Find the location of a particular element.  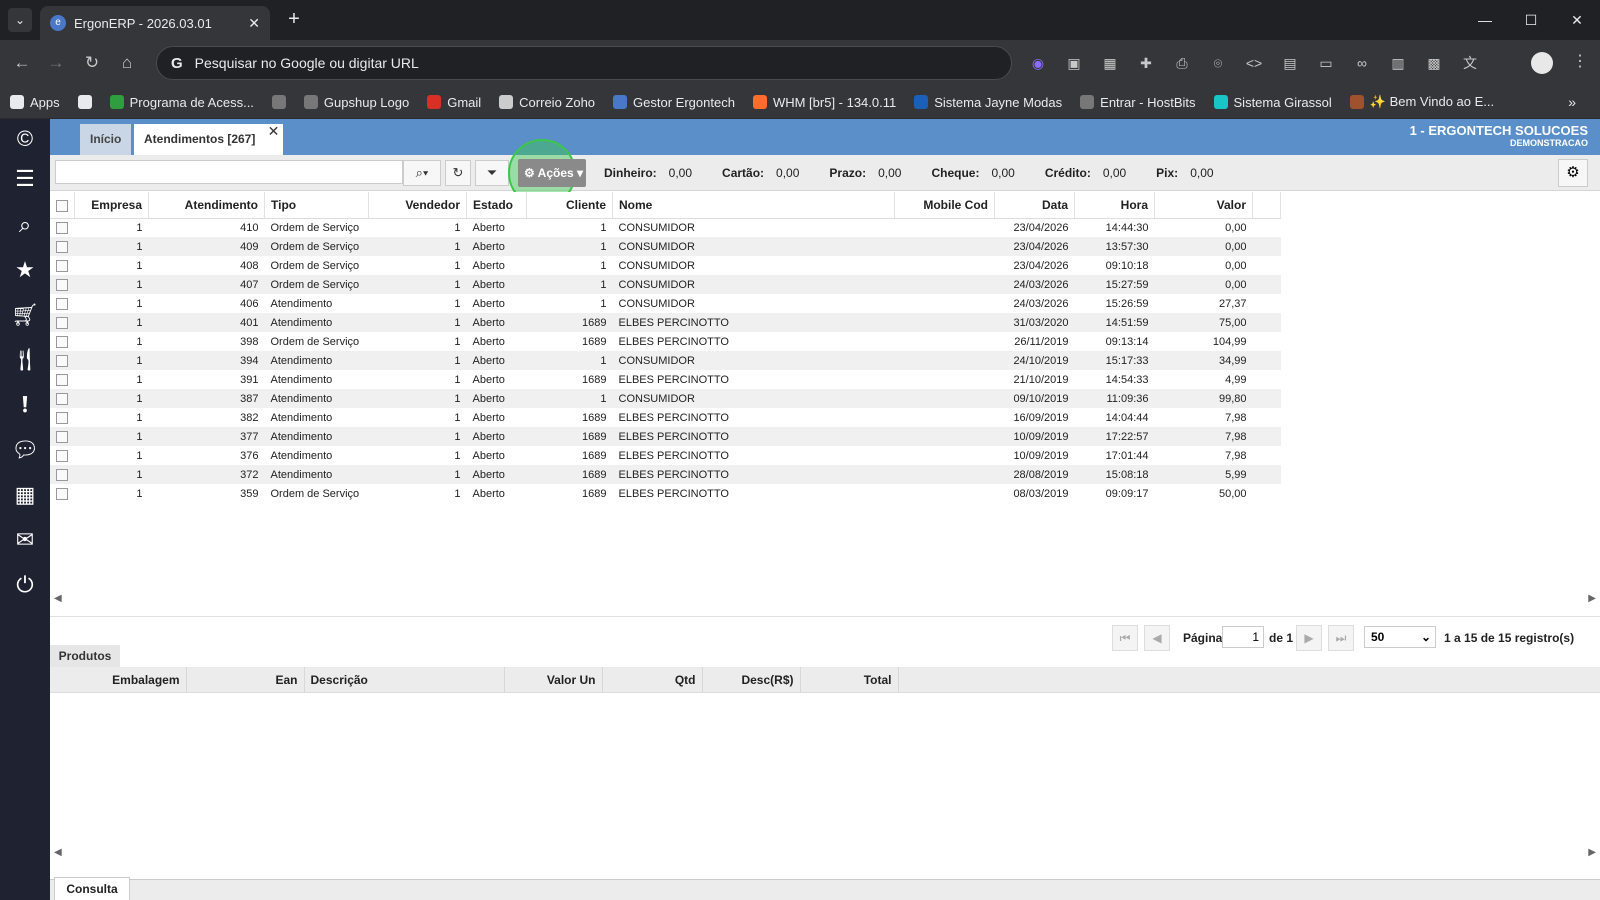

page-size-select: 50 ⌄ is located at coordinates (1400, 637).